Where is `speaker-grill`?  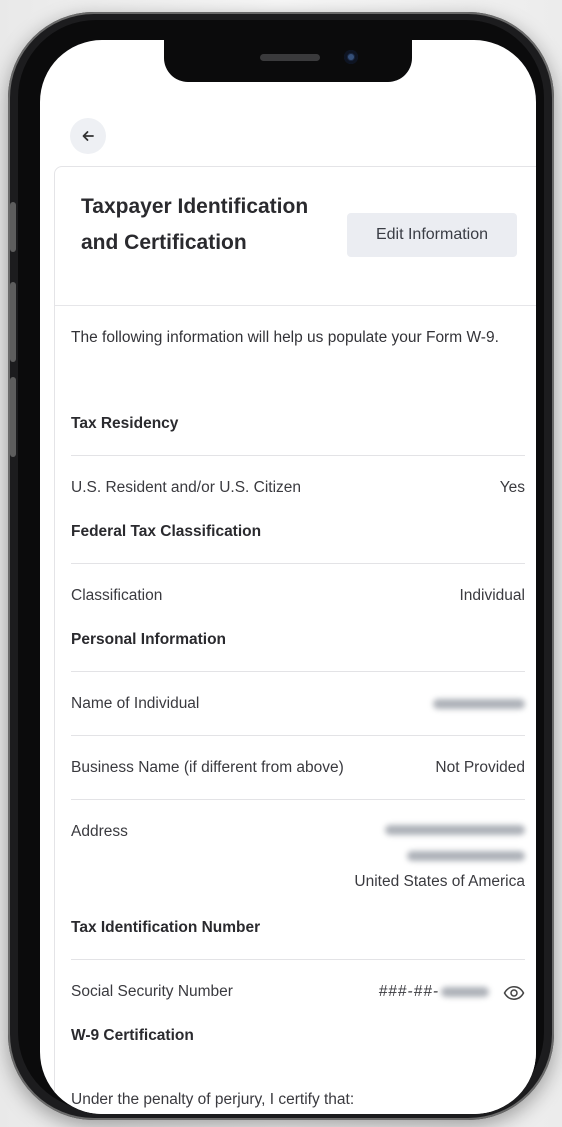 speaker-grill is located at coordinates (290, 57).